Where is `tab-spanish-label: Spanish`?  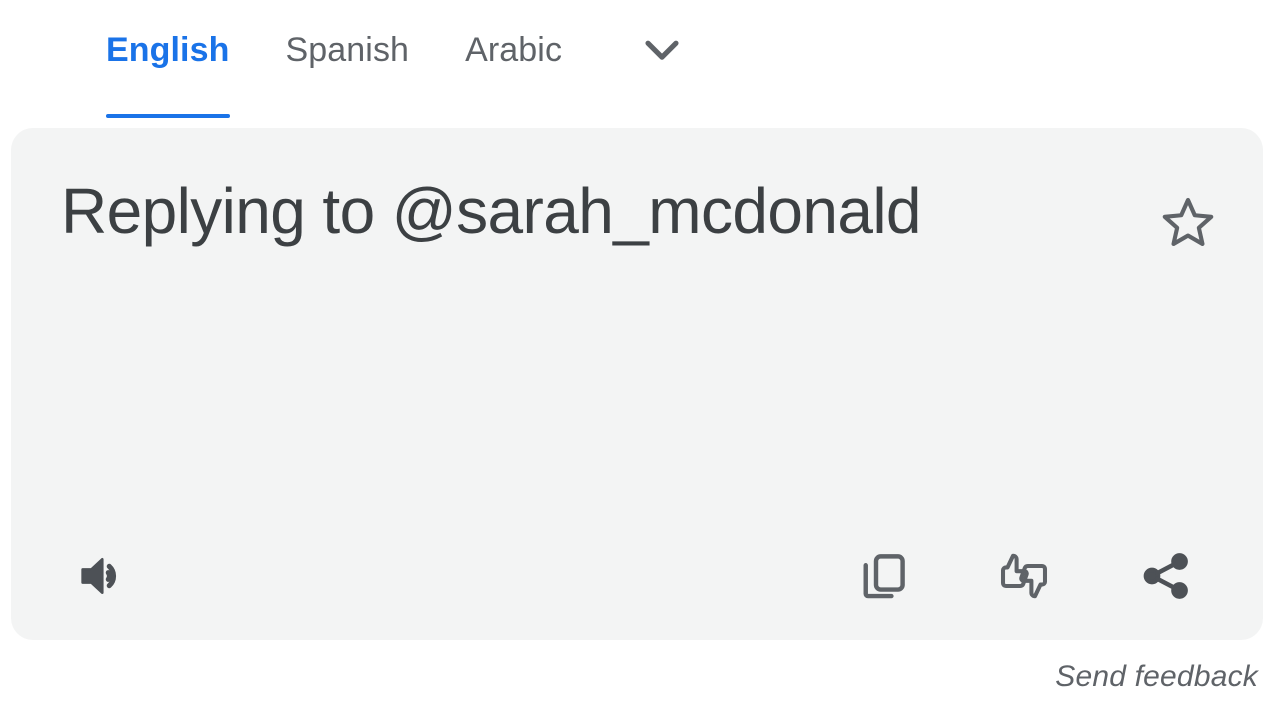 tab-spanish-label: Spanish is located at coordinates (347, 49).